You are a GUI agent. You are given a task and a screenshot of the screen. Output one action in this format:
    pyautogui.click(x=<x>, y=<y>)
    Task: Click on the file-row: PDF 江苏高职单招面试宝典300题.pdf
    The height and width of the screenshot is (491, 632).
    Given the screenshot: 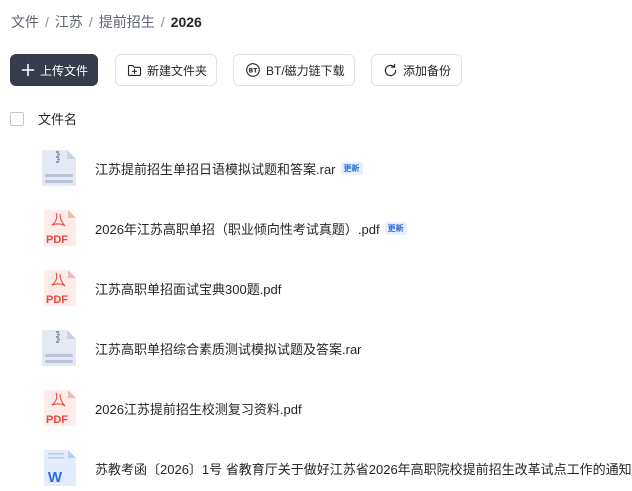 What is the action you would take?
    pyautogui.click(x=336, y=288)
    